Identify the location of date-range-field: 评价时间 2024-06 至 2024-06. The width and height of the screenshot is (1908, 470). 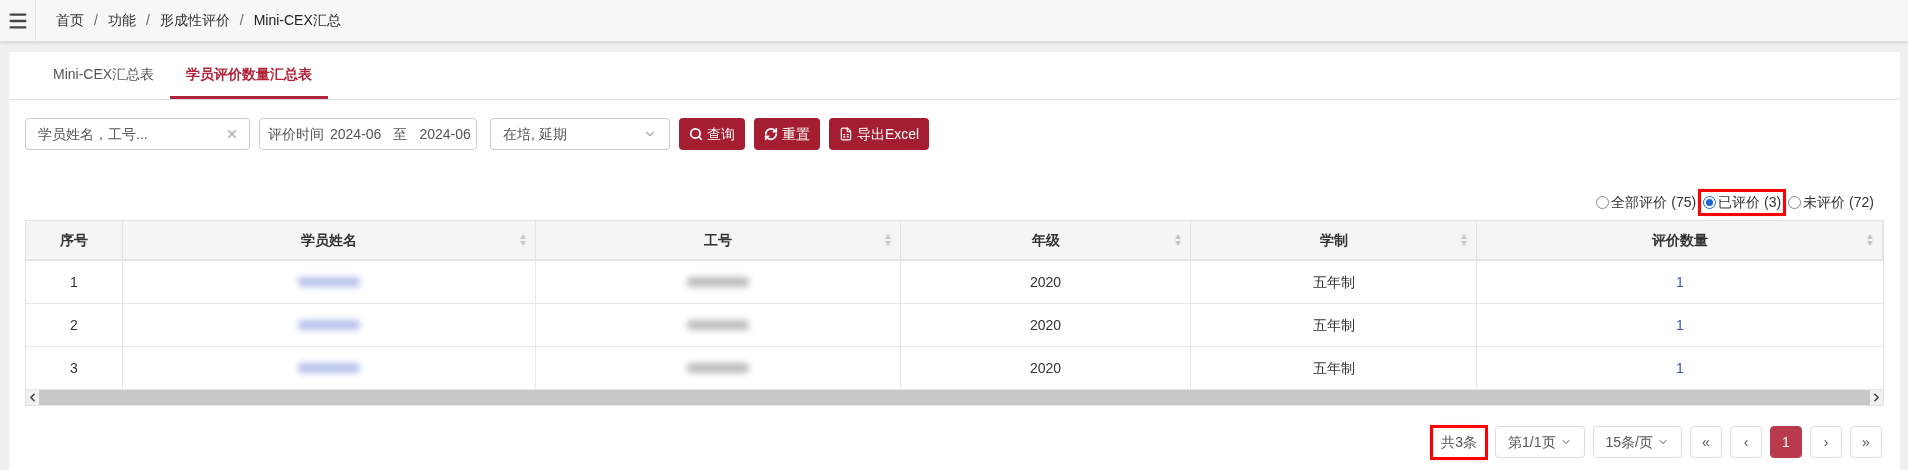
(368, 134).